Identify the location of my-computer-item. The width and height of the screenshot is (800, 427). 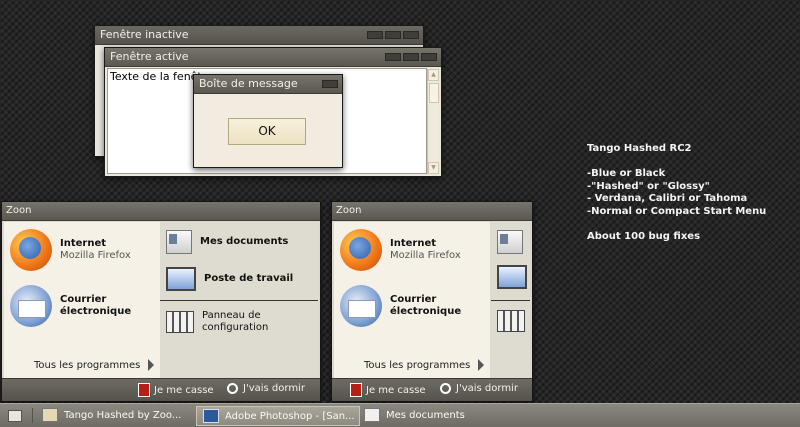
(512, 277).